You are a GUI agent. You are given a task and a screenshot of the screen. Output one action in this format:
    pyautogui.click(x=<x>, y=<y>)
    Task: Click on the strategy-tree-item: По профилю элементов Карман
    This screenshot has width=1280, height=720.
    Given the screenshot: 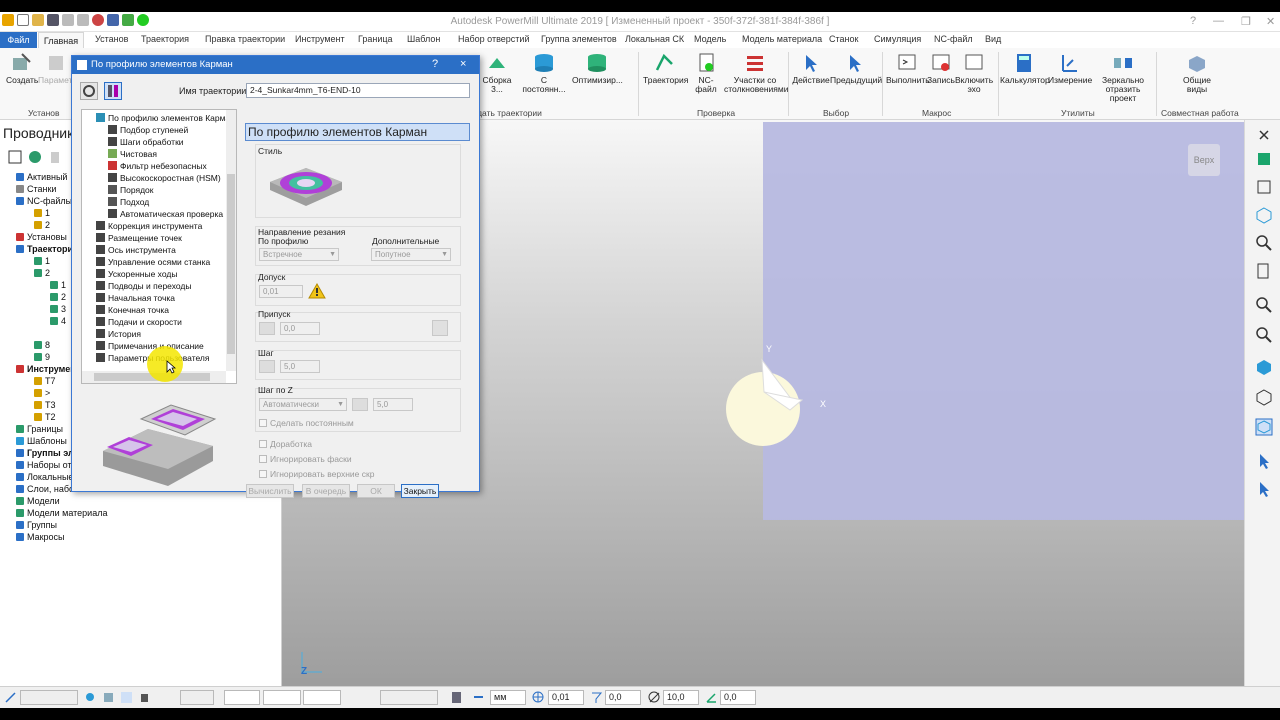 What is the action you would take?
    pyautogui.click(x=165, y=118)
    